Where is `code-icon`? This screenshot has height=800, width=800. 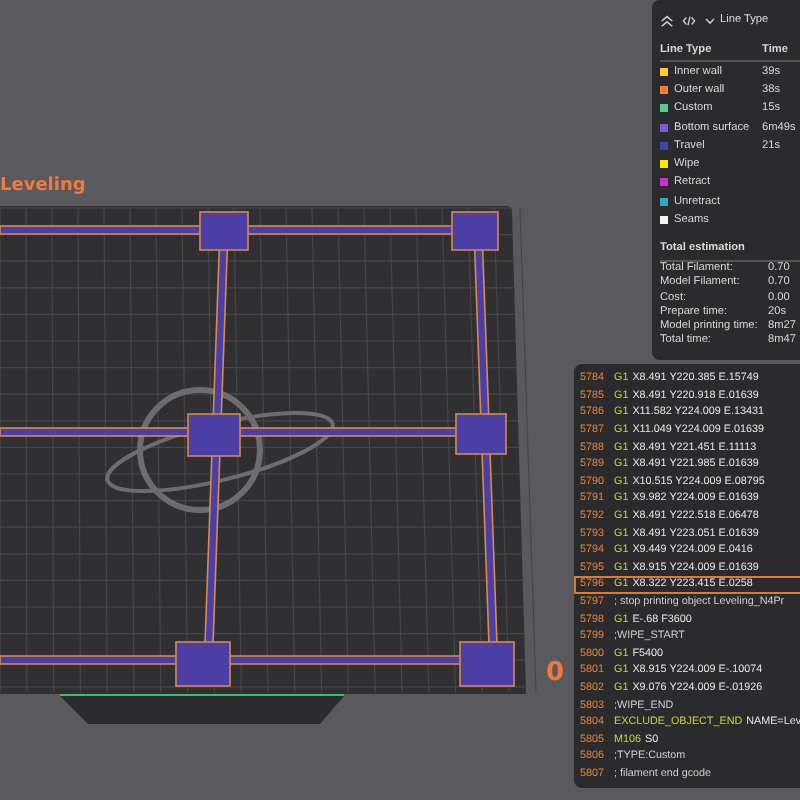 code-icon is located at coordinates (689, 20).